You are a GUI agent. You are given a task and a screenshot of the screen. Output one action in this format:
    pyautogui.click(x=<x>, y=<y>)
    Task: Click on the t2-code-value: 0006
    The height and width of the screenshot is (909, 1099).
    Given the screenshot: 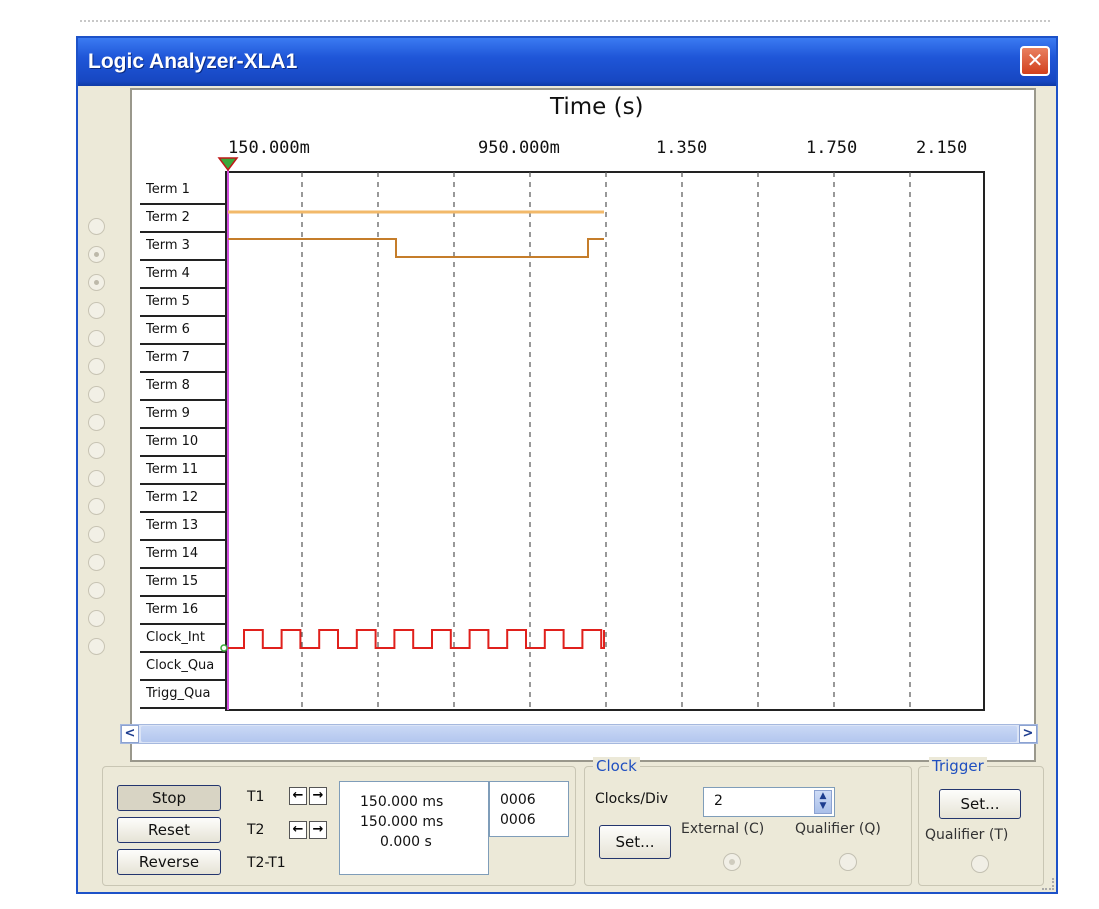 What is the action you would take?
    pyautogui.click(x=518, y=820)
    